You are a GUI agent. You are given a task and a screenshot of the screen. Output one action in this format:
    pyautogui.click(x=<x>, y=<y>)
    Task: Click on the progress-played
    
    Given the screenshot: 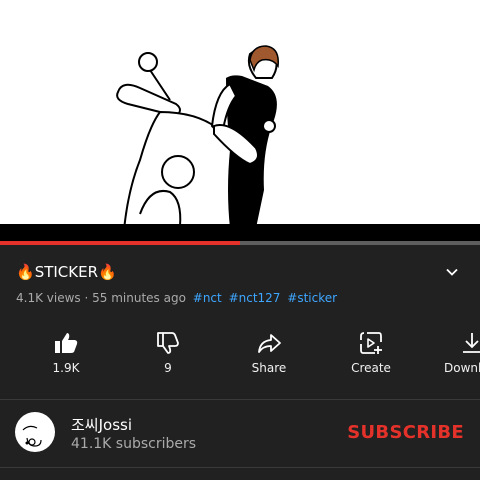 What is the action you would take?
    pyautogui.click(x=120, y=243)
    